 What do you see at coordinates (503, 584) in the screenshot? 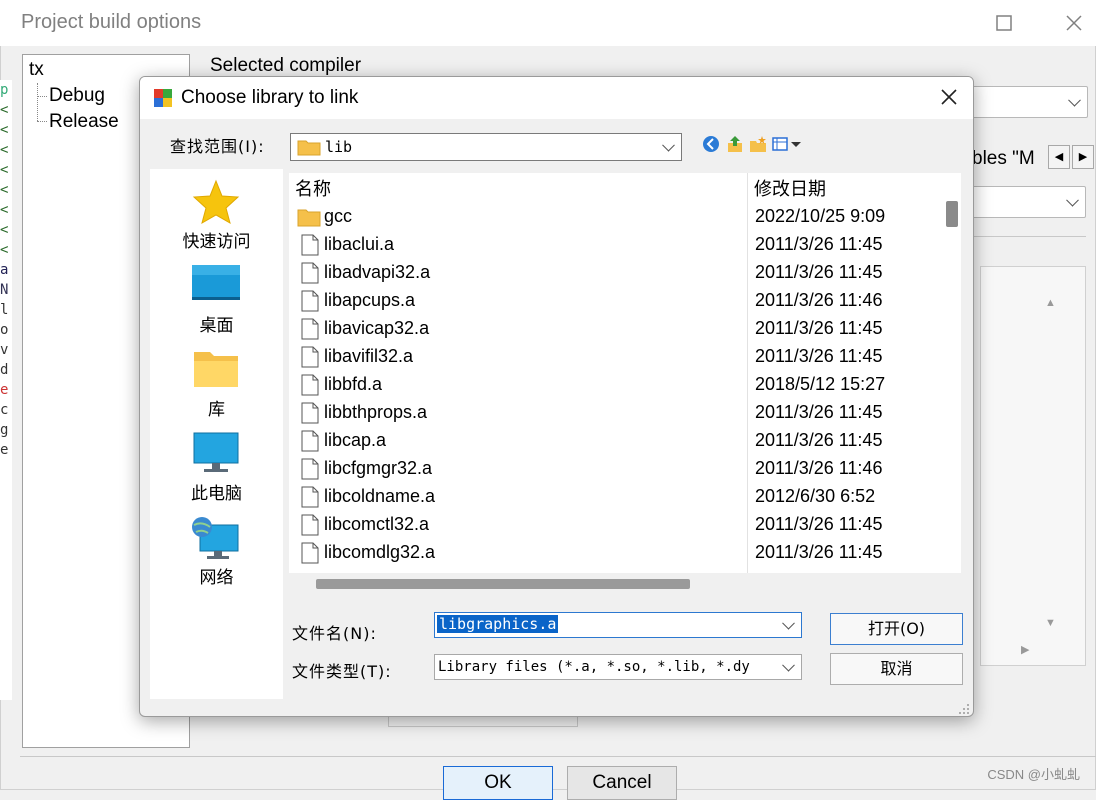
I see `horizontal-scroll-thumb` at bounding box center [503, 584].